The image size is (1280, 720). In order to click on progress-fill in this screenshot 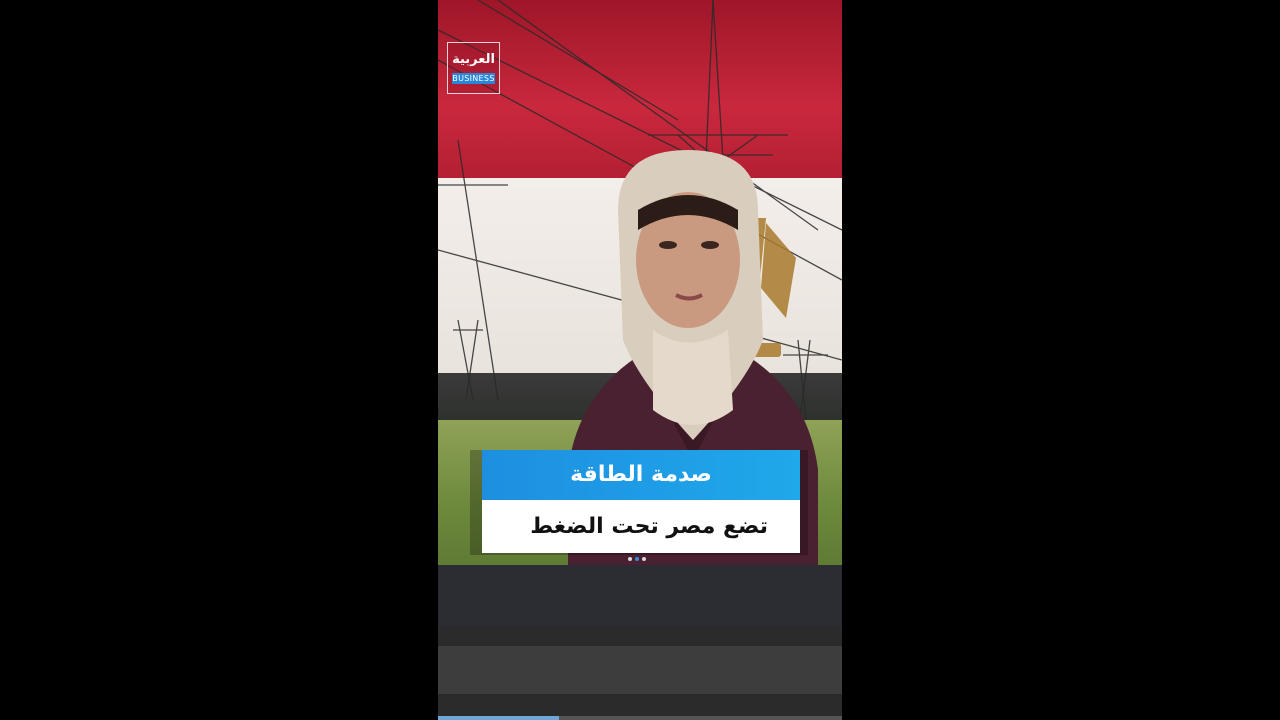, I will do `click(499, 718)`.